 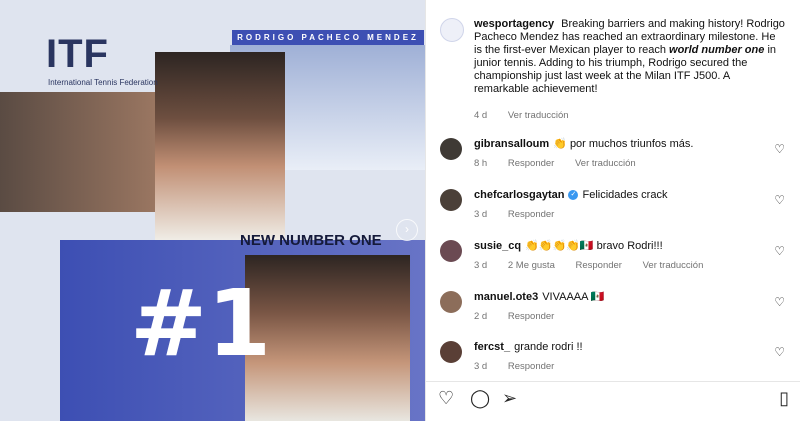 What do you see at coordinates (514, 24) in the screenshot?
I see `caption-username: wesportagency` at bounding box center [514, 24].